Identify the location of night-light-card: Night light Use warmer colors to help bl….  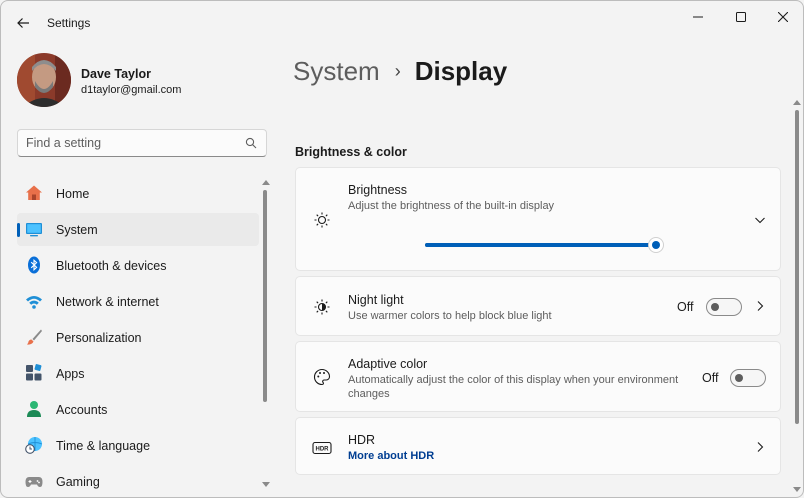
(538, 306).